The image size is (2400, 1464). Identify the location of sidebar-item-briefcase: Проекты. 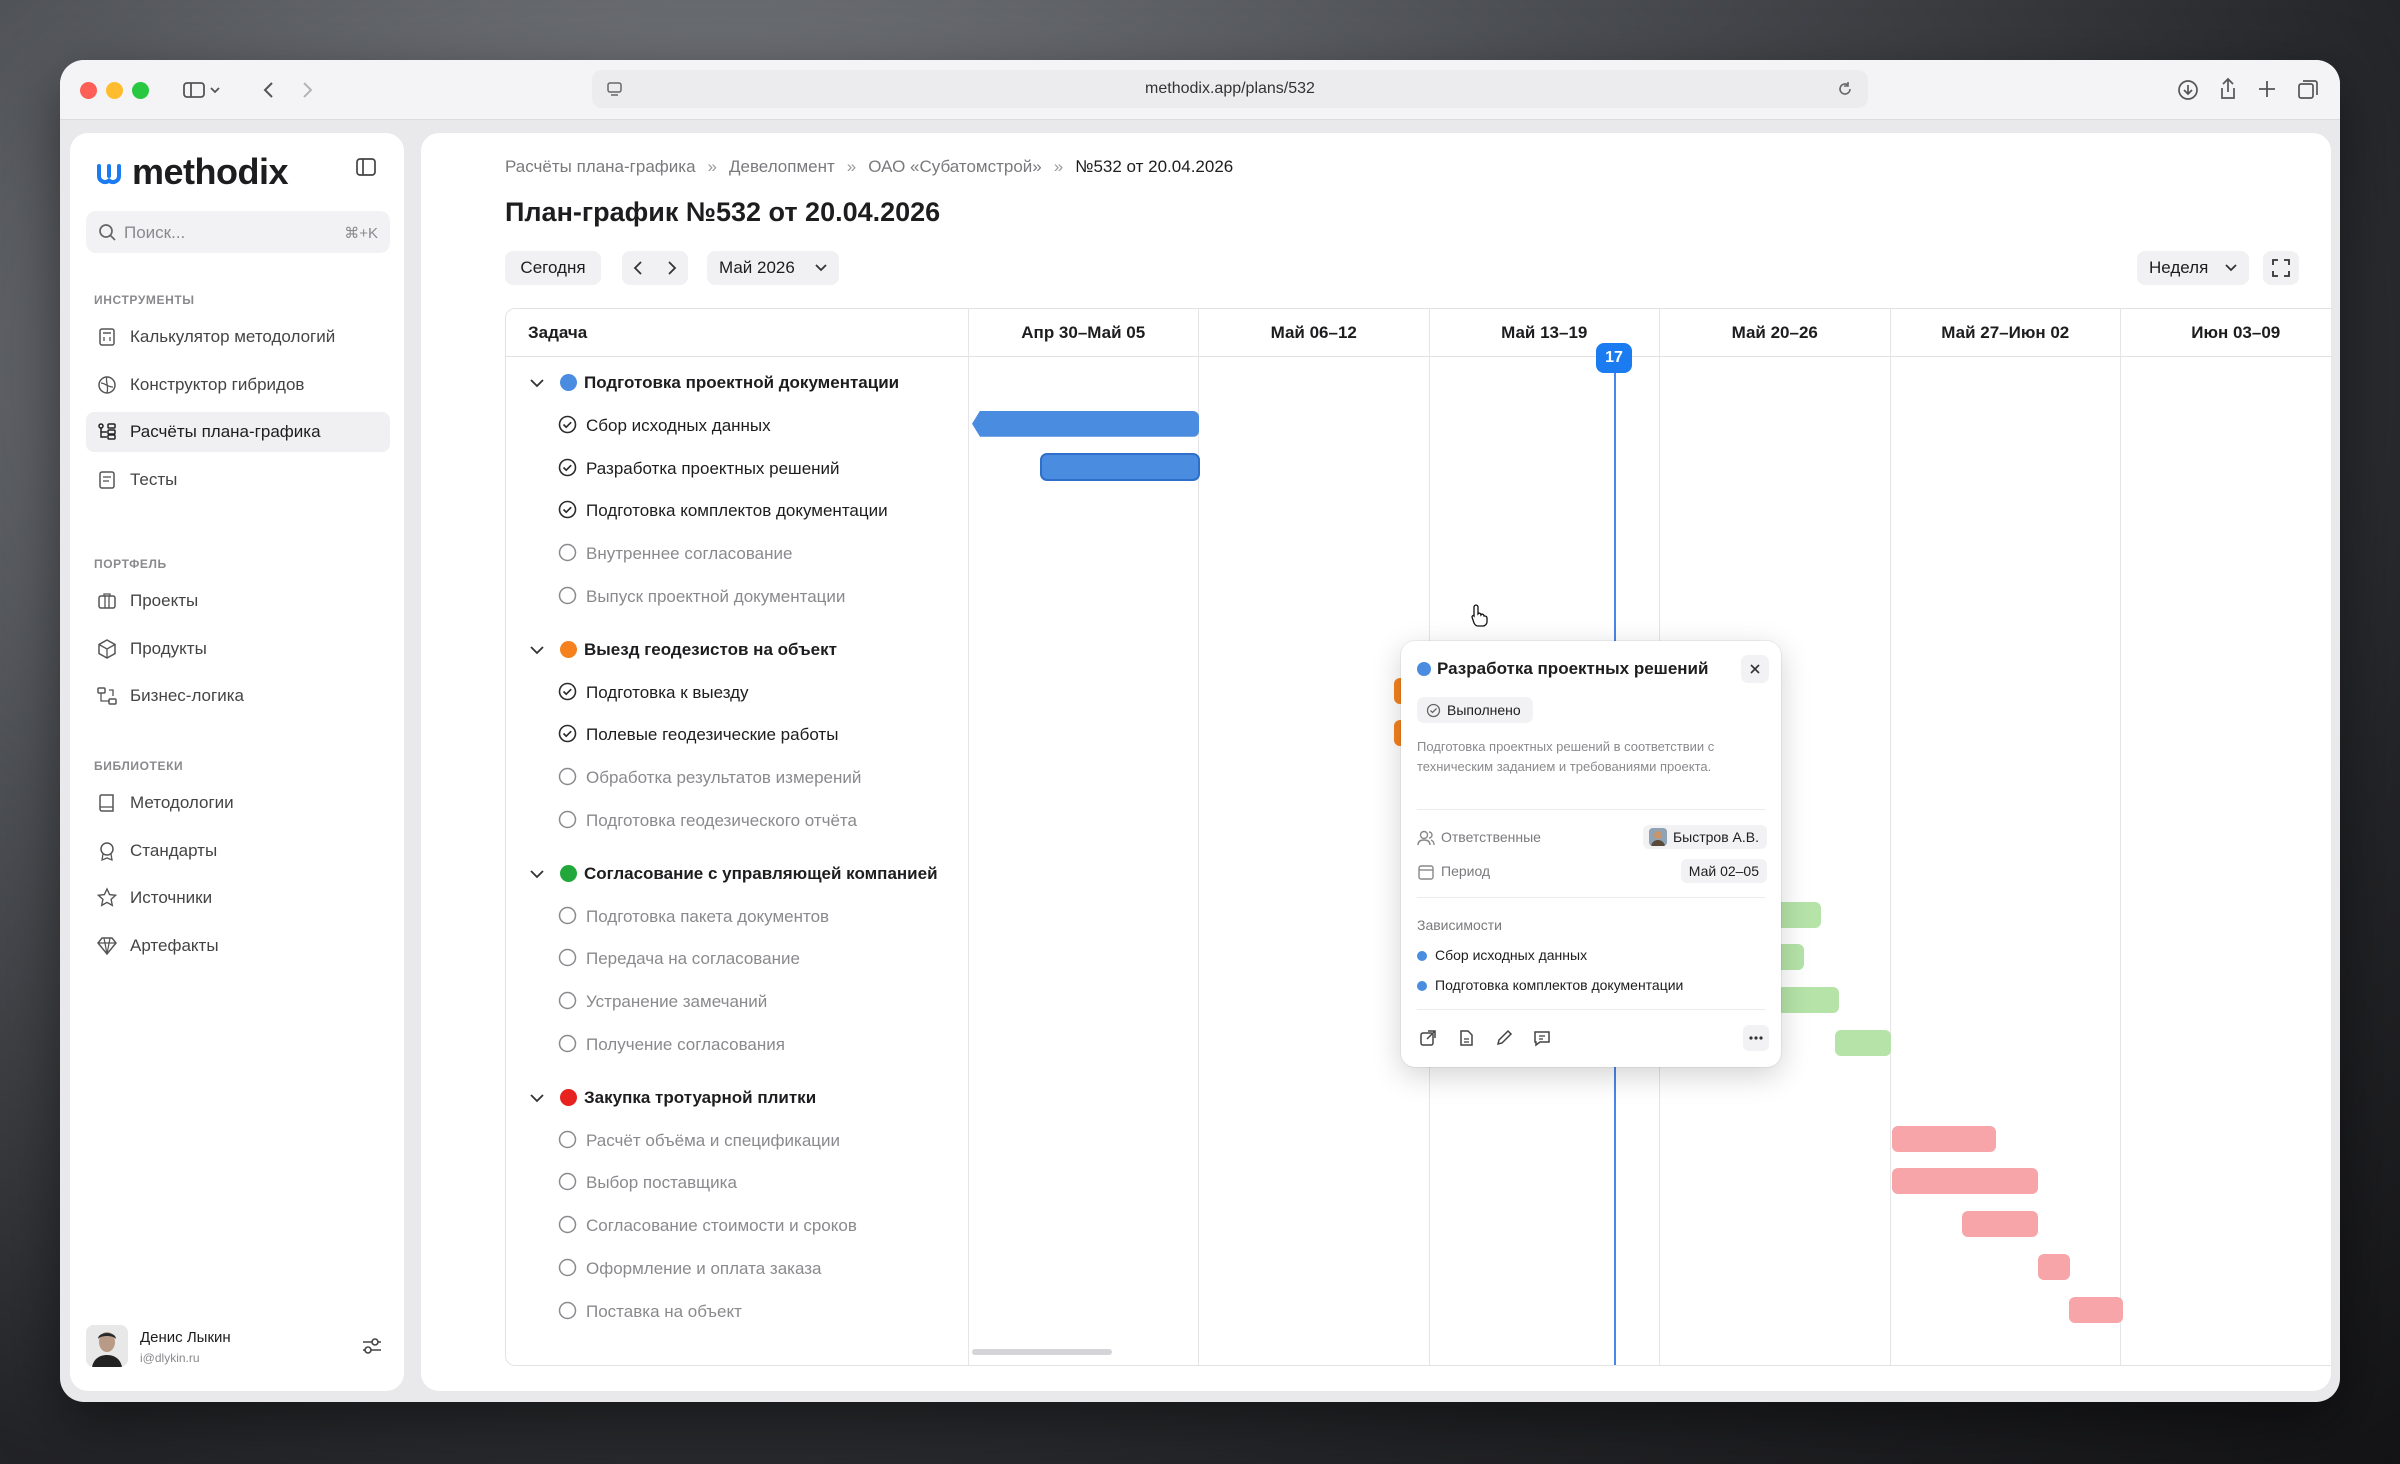
(238, 601).